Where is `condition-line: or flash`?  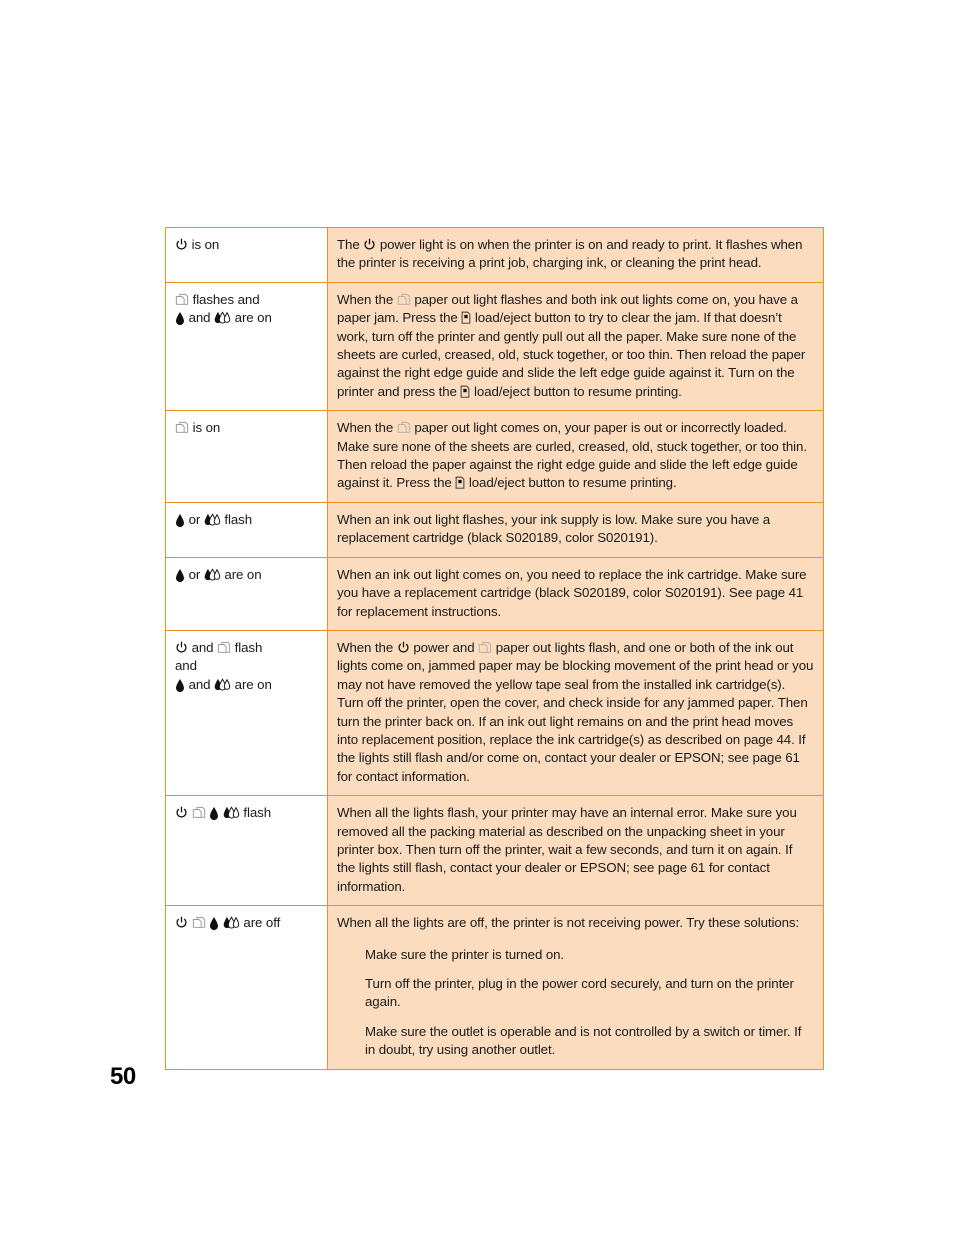
condition-line: or flash is located at coordinates (246, 520).